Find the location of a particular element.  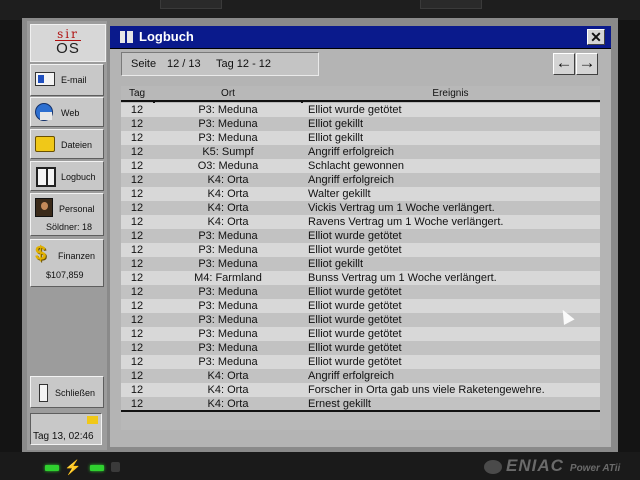

row-ereignis: Ravens Vertrag um 1 Woche verlängert. is located at coordinates (406, 222).